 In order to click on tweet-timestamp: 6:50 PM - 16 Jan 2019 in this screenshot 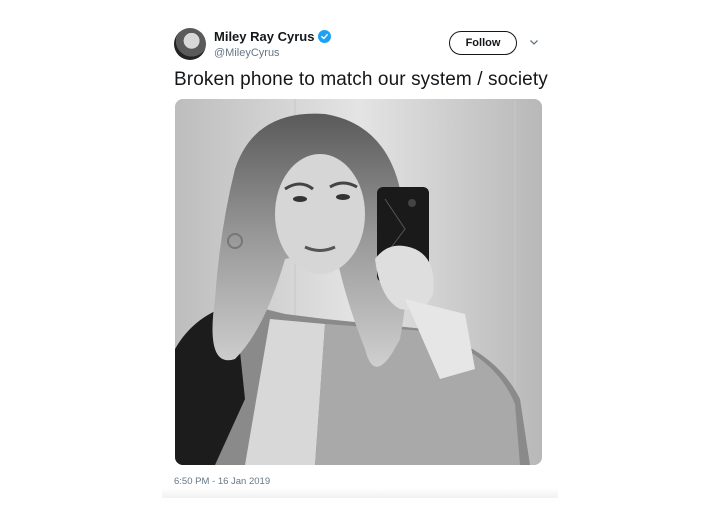, I will do `click(222, 481)`.